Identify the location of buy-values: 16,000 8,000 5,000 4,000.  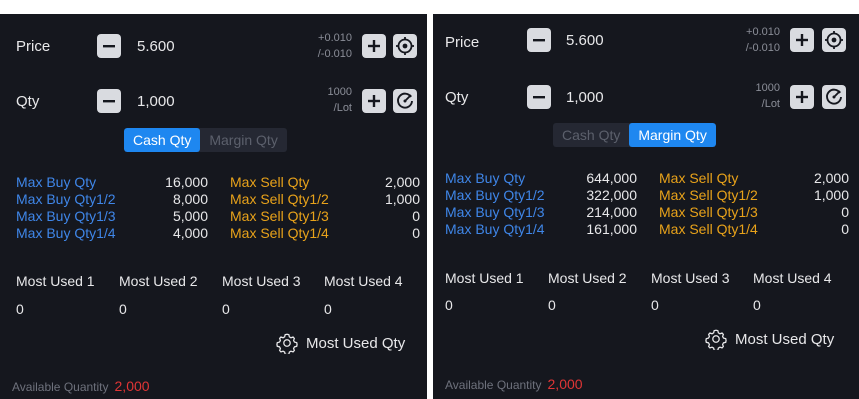
(175, 208).